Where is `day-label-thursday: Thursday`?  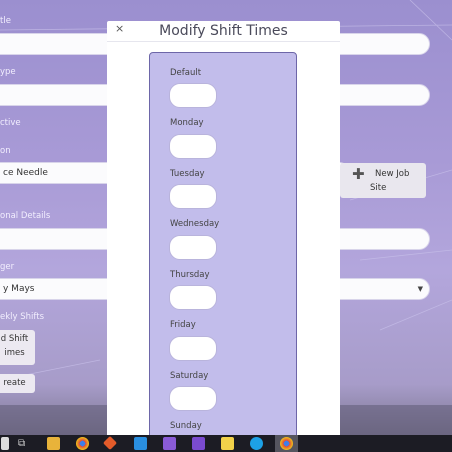 day-label-thursday: Thursday is located at coordinates (190, 275).